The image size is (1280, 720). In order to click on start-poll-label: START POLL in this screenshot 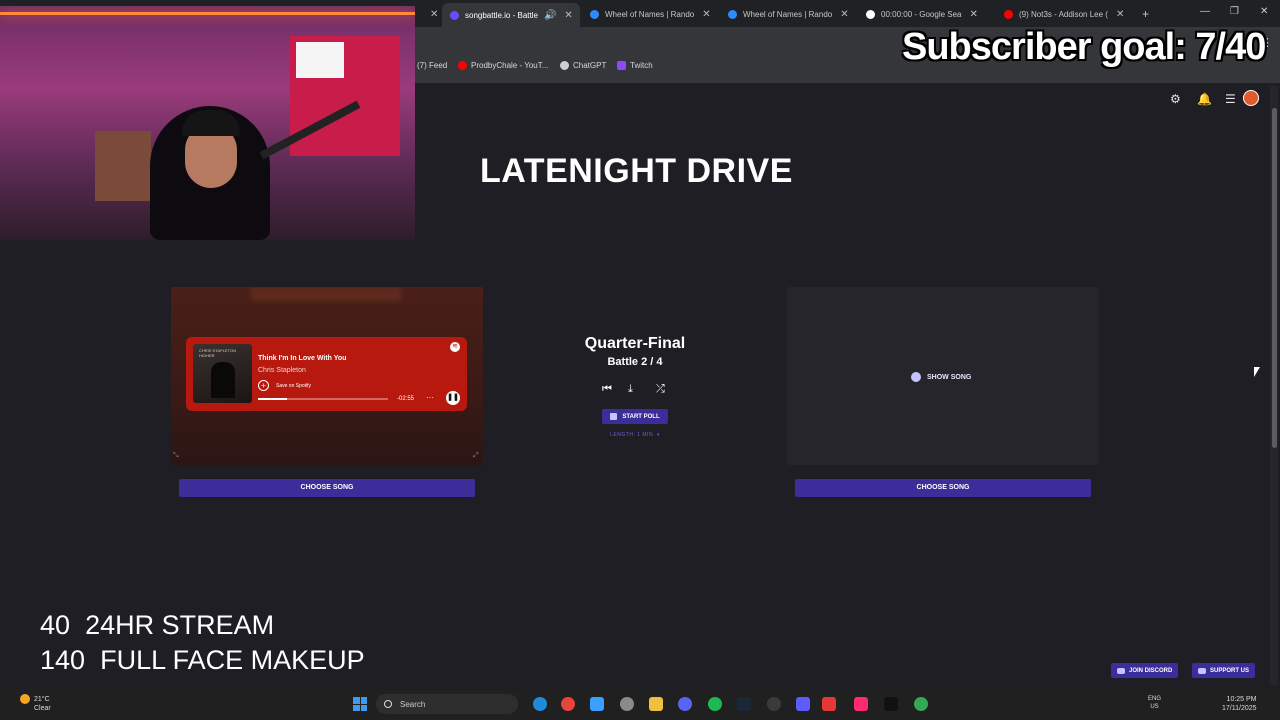, I will do `click(641, 416)`.